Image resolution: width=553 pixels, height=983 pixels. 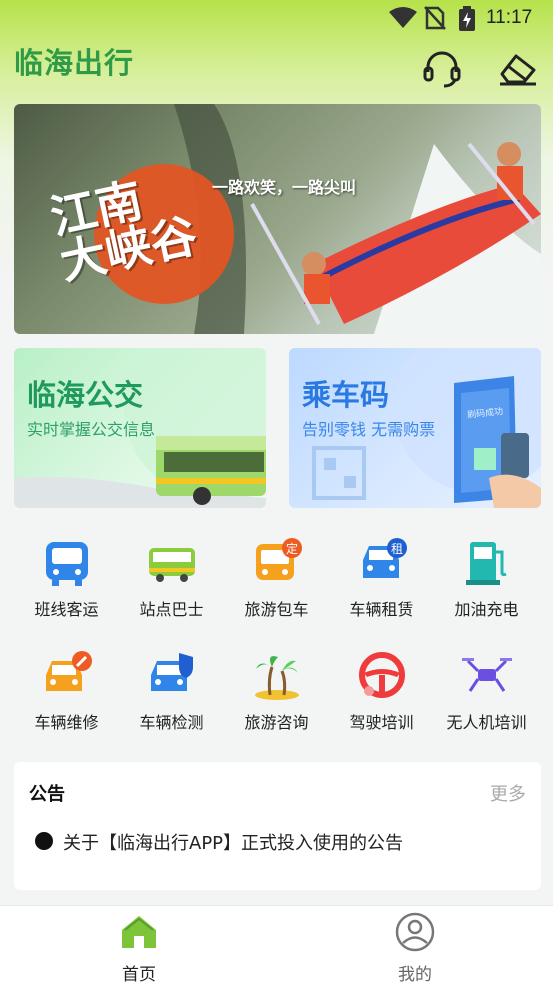 I want to click on grid-label: 旅游包车, so click(x=276, y=609).